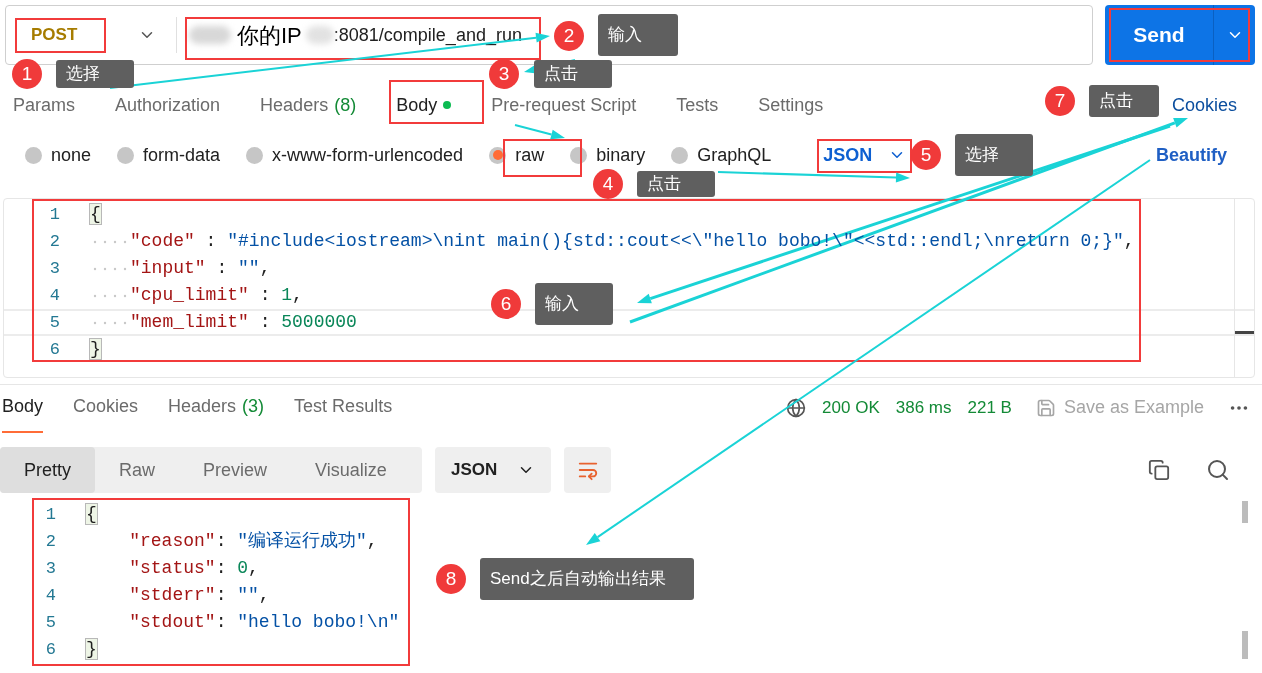  I want to click on code-text: "stdout": "hello bobo!\n", so click(264, 622).